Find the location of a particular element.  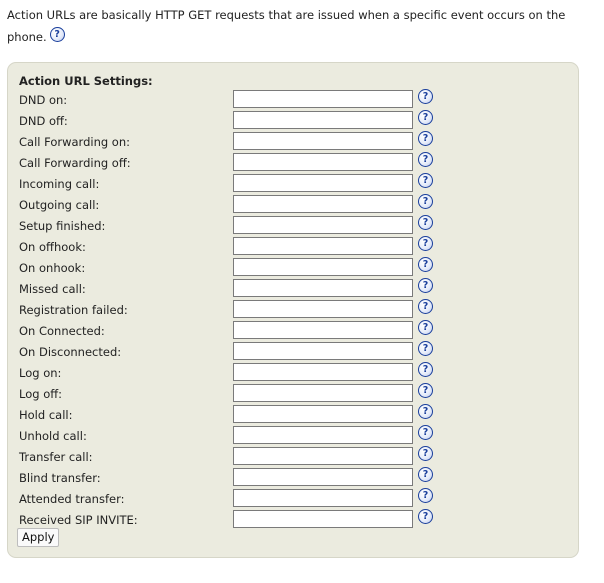

on-connected-label: On Connected: is located at coordinates (62, 331).